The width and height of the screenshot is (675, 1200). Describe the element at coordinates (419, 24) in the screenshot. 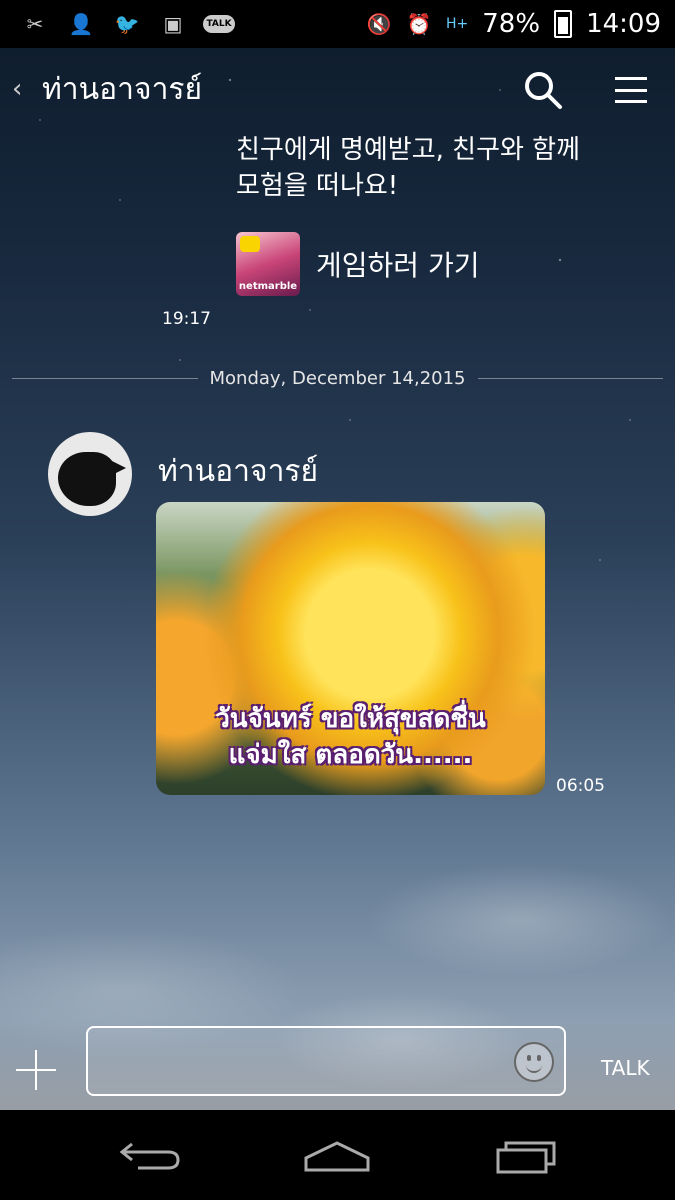

I see `alarm-icon: ⏰` at that location.